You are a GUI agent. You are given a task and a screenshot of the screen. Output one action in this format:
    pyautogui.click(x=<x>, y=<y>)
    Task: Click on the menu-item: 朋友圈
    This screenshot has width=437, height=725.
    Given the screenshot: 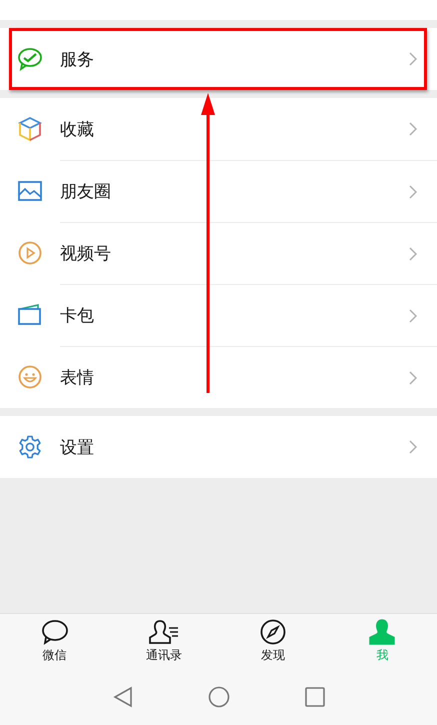 What is the action you would take?
    pyautogui.click(x=218, y=191)
    